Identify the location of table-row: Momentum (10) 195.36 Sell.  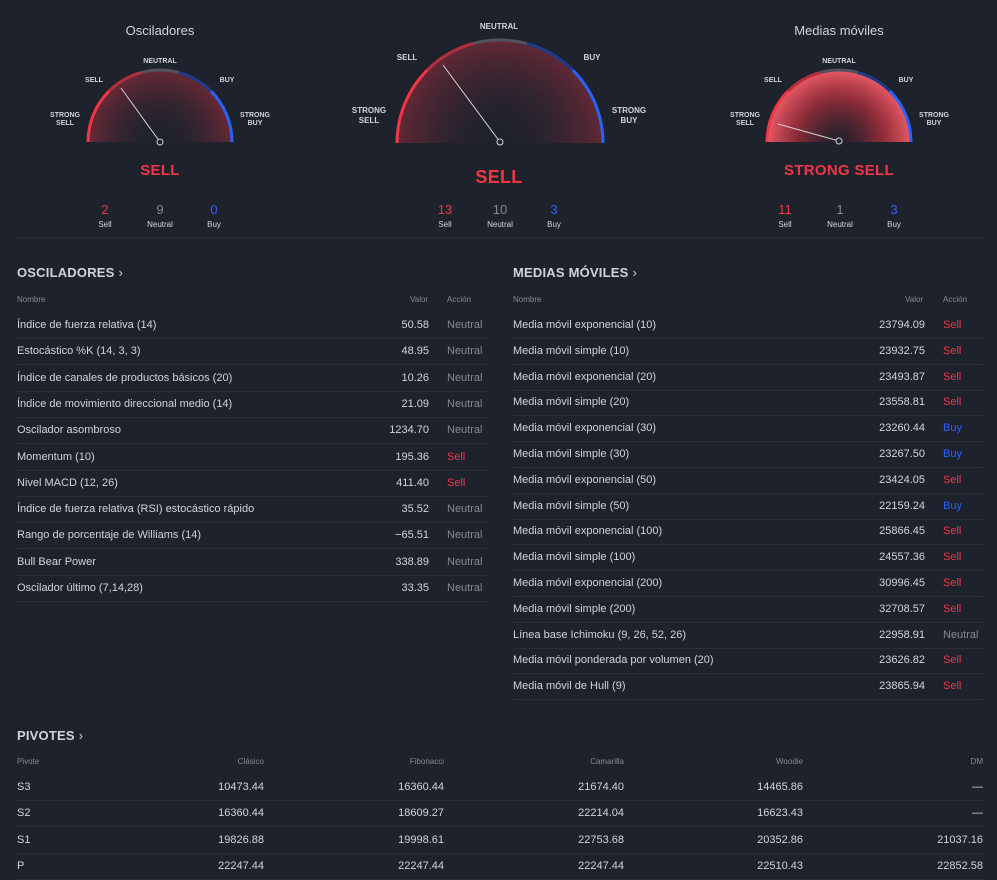
(252, 457).